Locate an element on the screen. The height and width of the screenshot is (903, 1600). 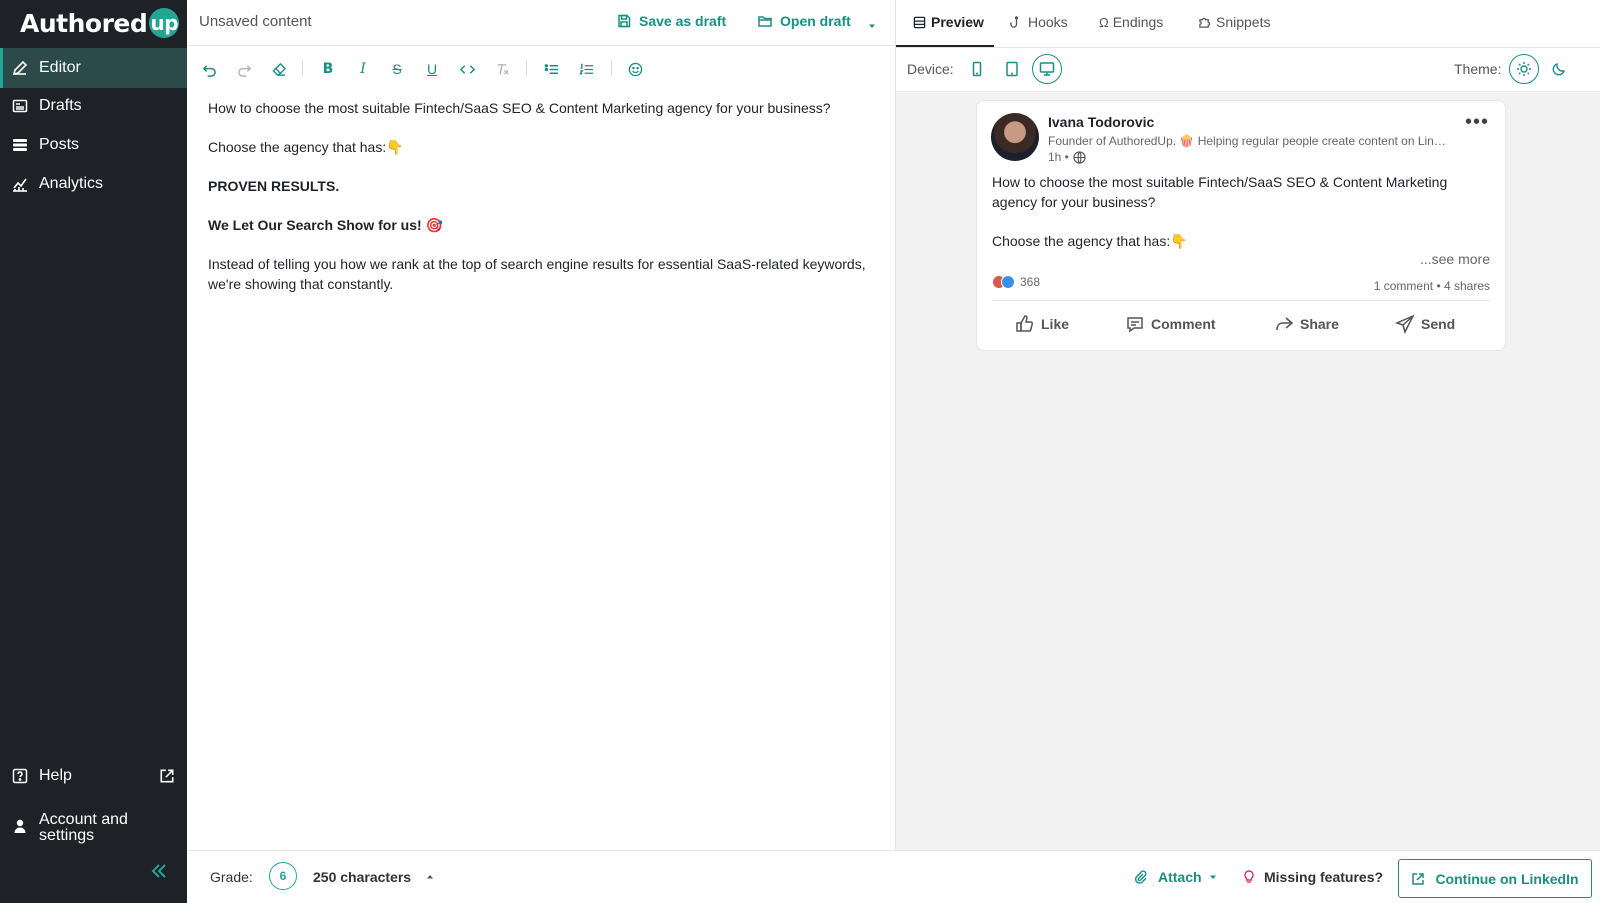
divider is located at coordinates (1241, 300).